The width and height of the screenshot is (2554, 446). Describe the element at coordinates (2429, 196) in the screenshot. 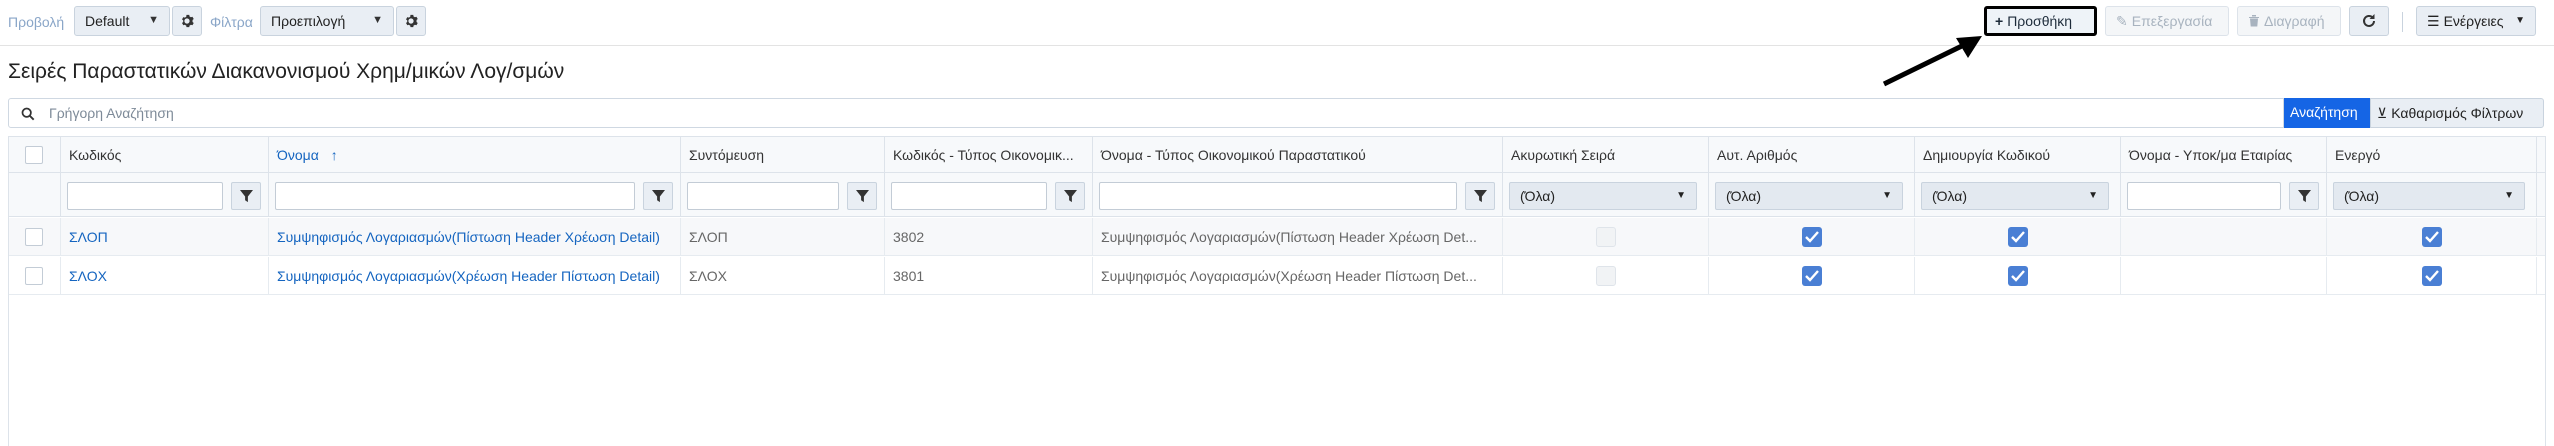

I see `filter-select-active: (Όλα) ▼` at that location.